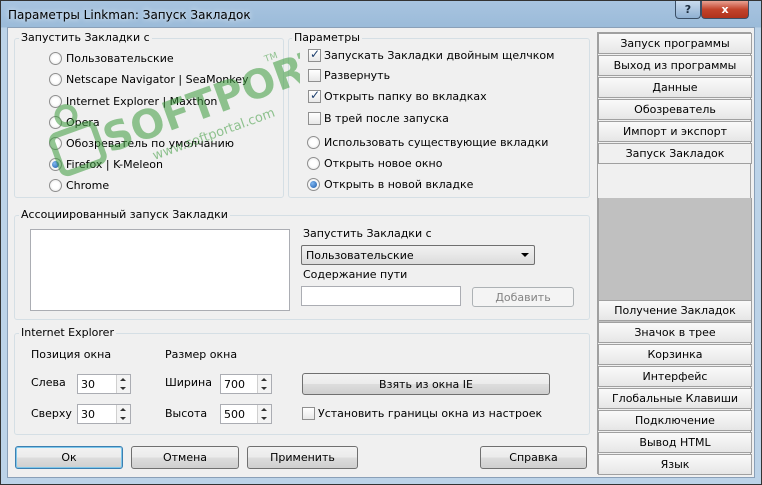 The width and height of the screenshot is (762, 485). What do you see at coordinates (675, 376) in the screenshot?
I see `nav-item: Интерфейс` at bounding box center [675, 376].